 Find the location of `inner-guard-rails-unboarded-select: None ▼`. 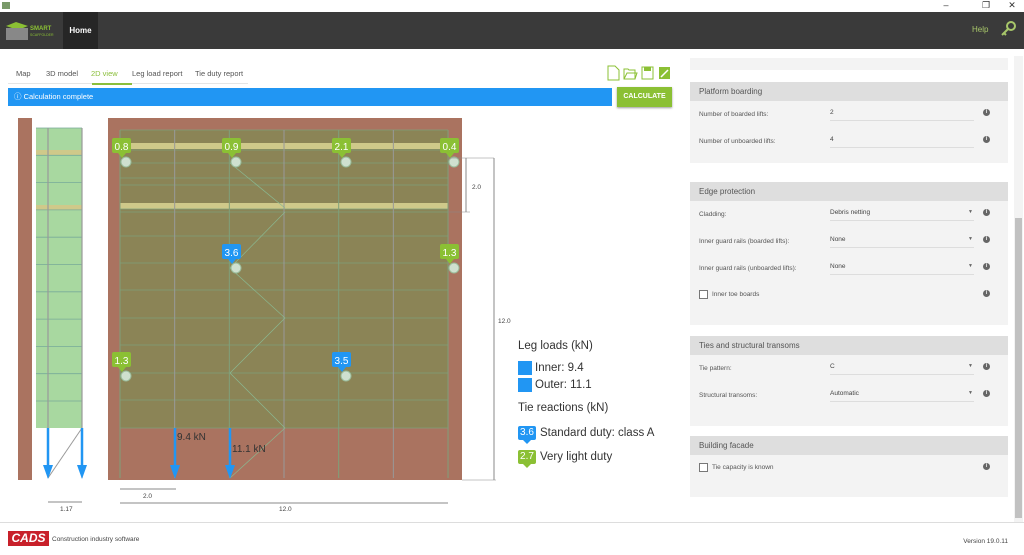

inner-guard-rails-unboarded-select: None ▼ is located at coordinates (902, 269).